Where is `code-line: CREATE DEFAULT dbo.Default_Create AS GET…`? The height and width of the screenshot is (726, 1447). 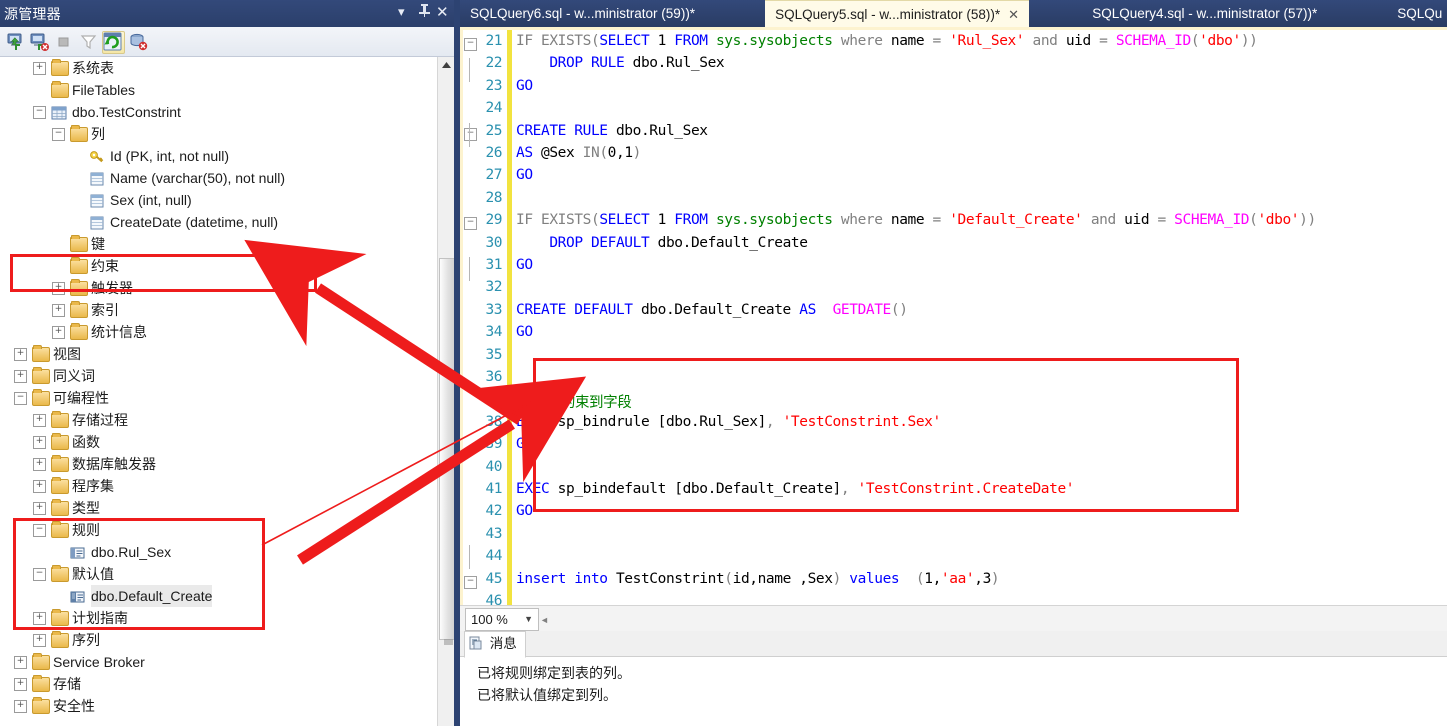 code-line: CREATE DEFAULT dbo.Default_Create AS GET… is located at coordinates (712, 310).